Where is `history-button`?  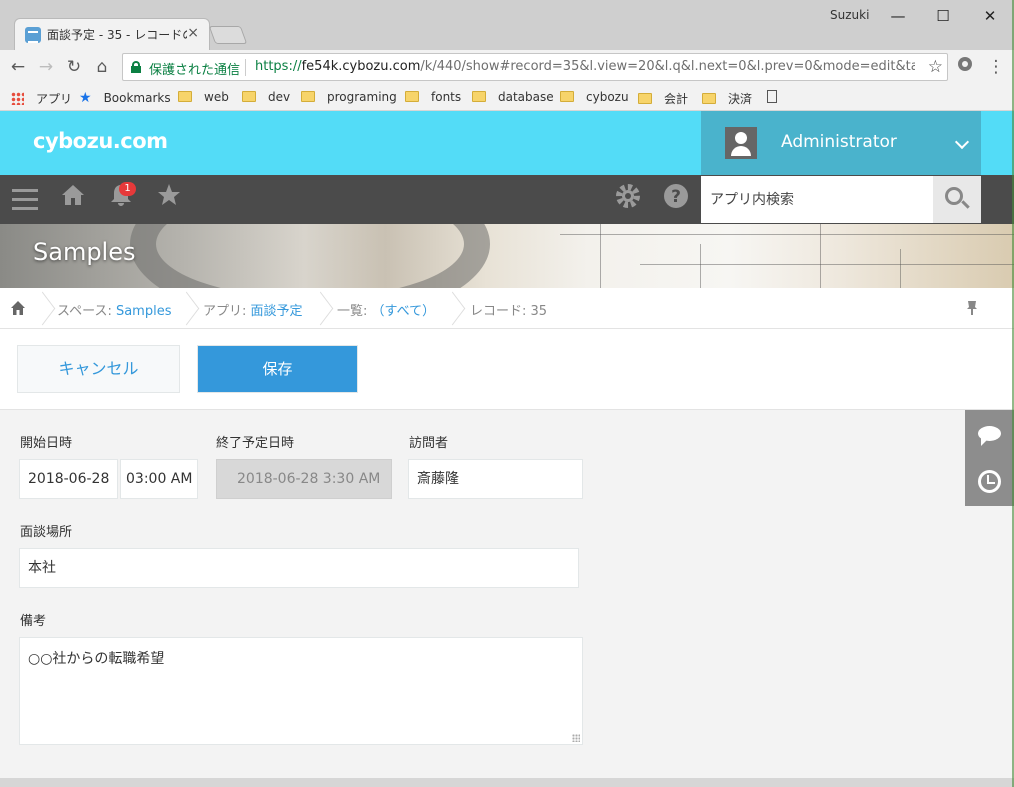 history-button is located at coordinates (989, 482).